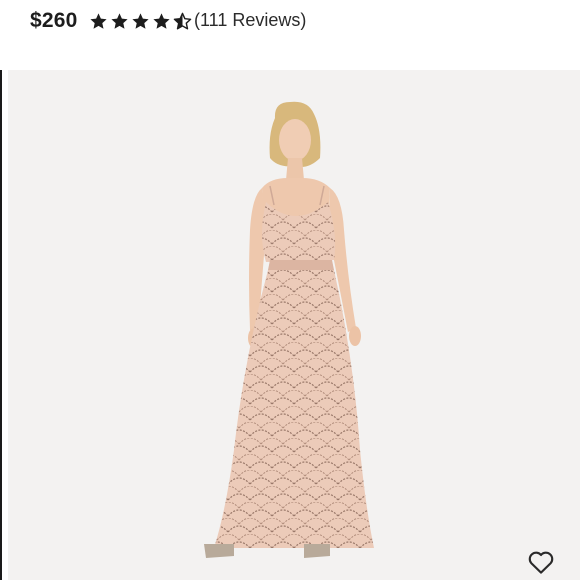 This screenshot has width=580, height=580. What do you see at coordinates (1, 290) in the screenshot?
I see `left-edge-rule` at bounding box center [1, 290].